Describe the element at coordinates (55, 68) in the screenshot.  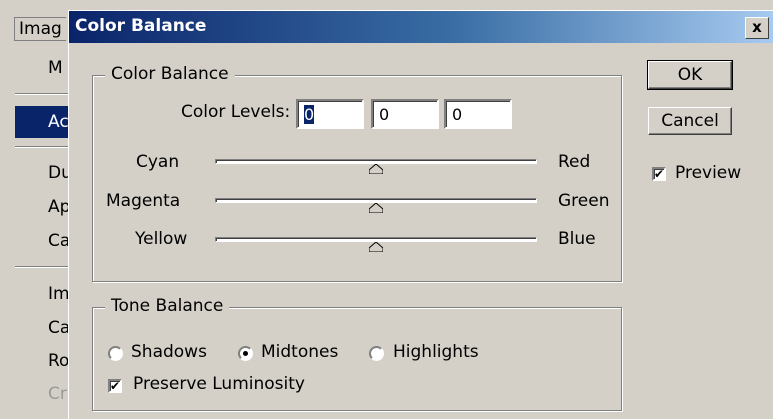
I see `menu-item: M` at that location.